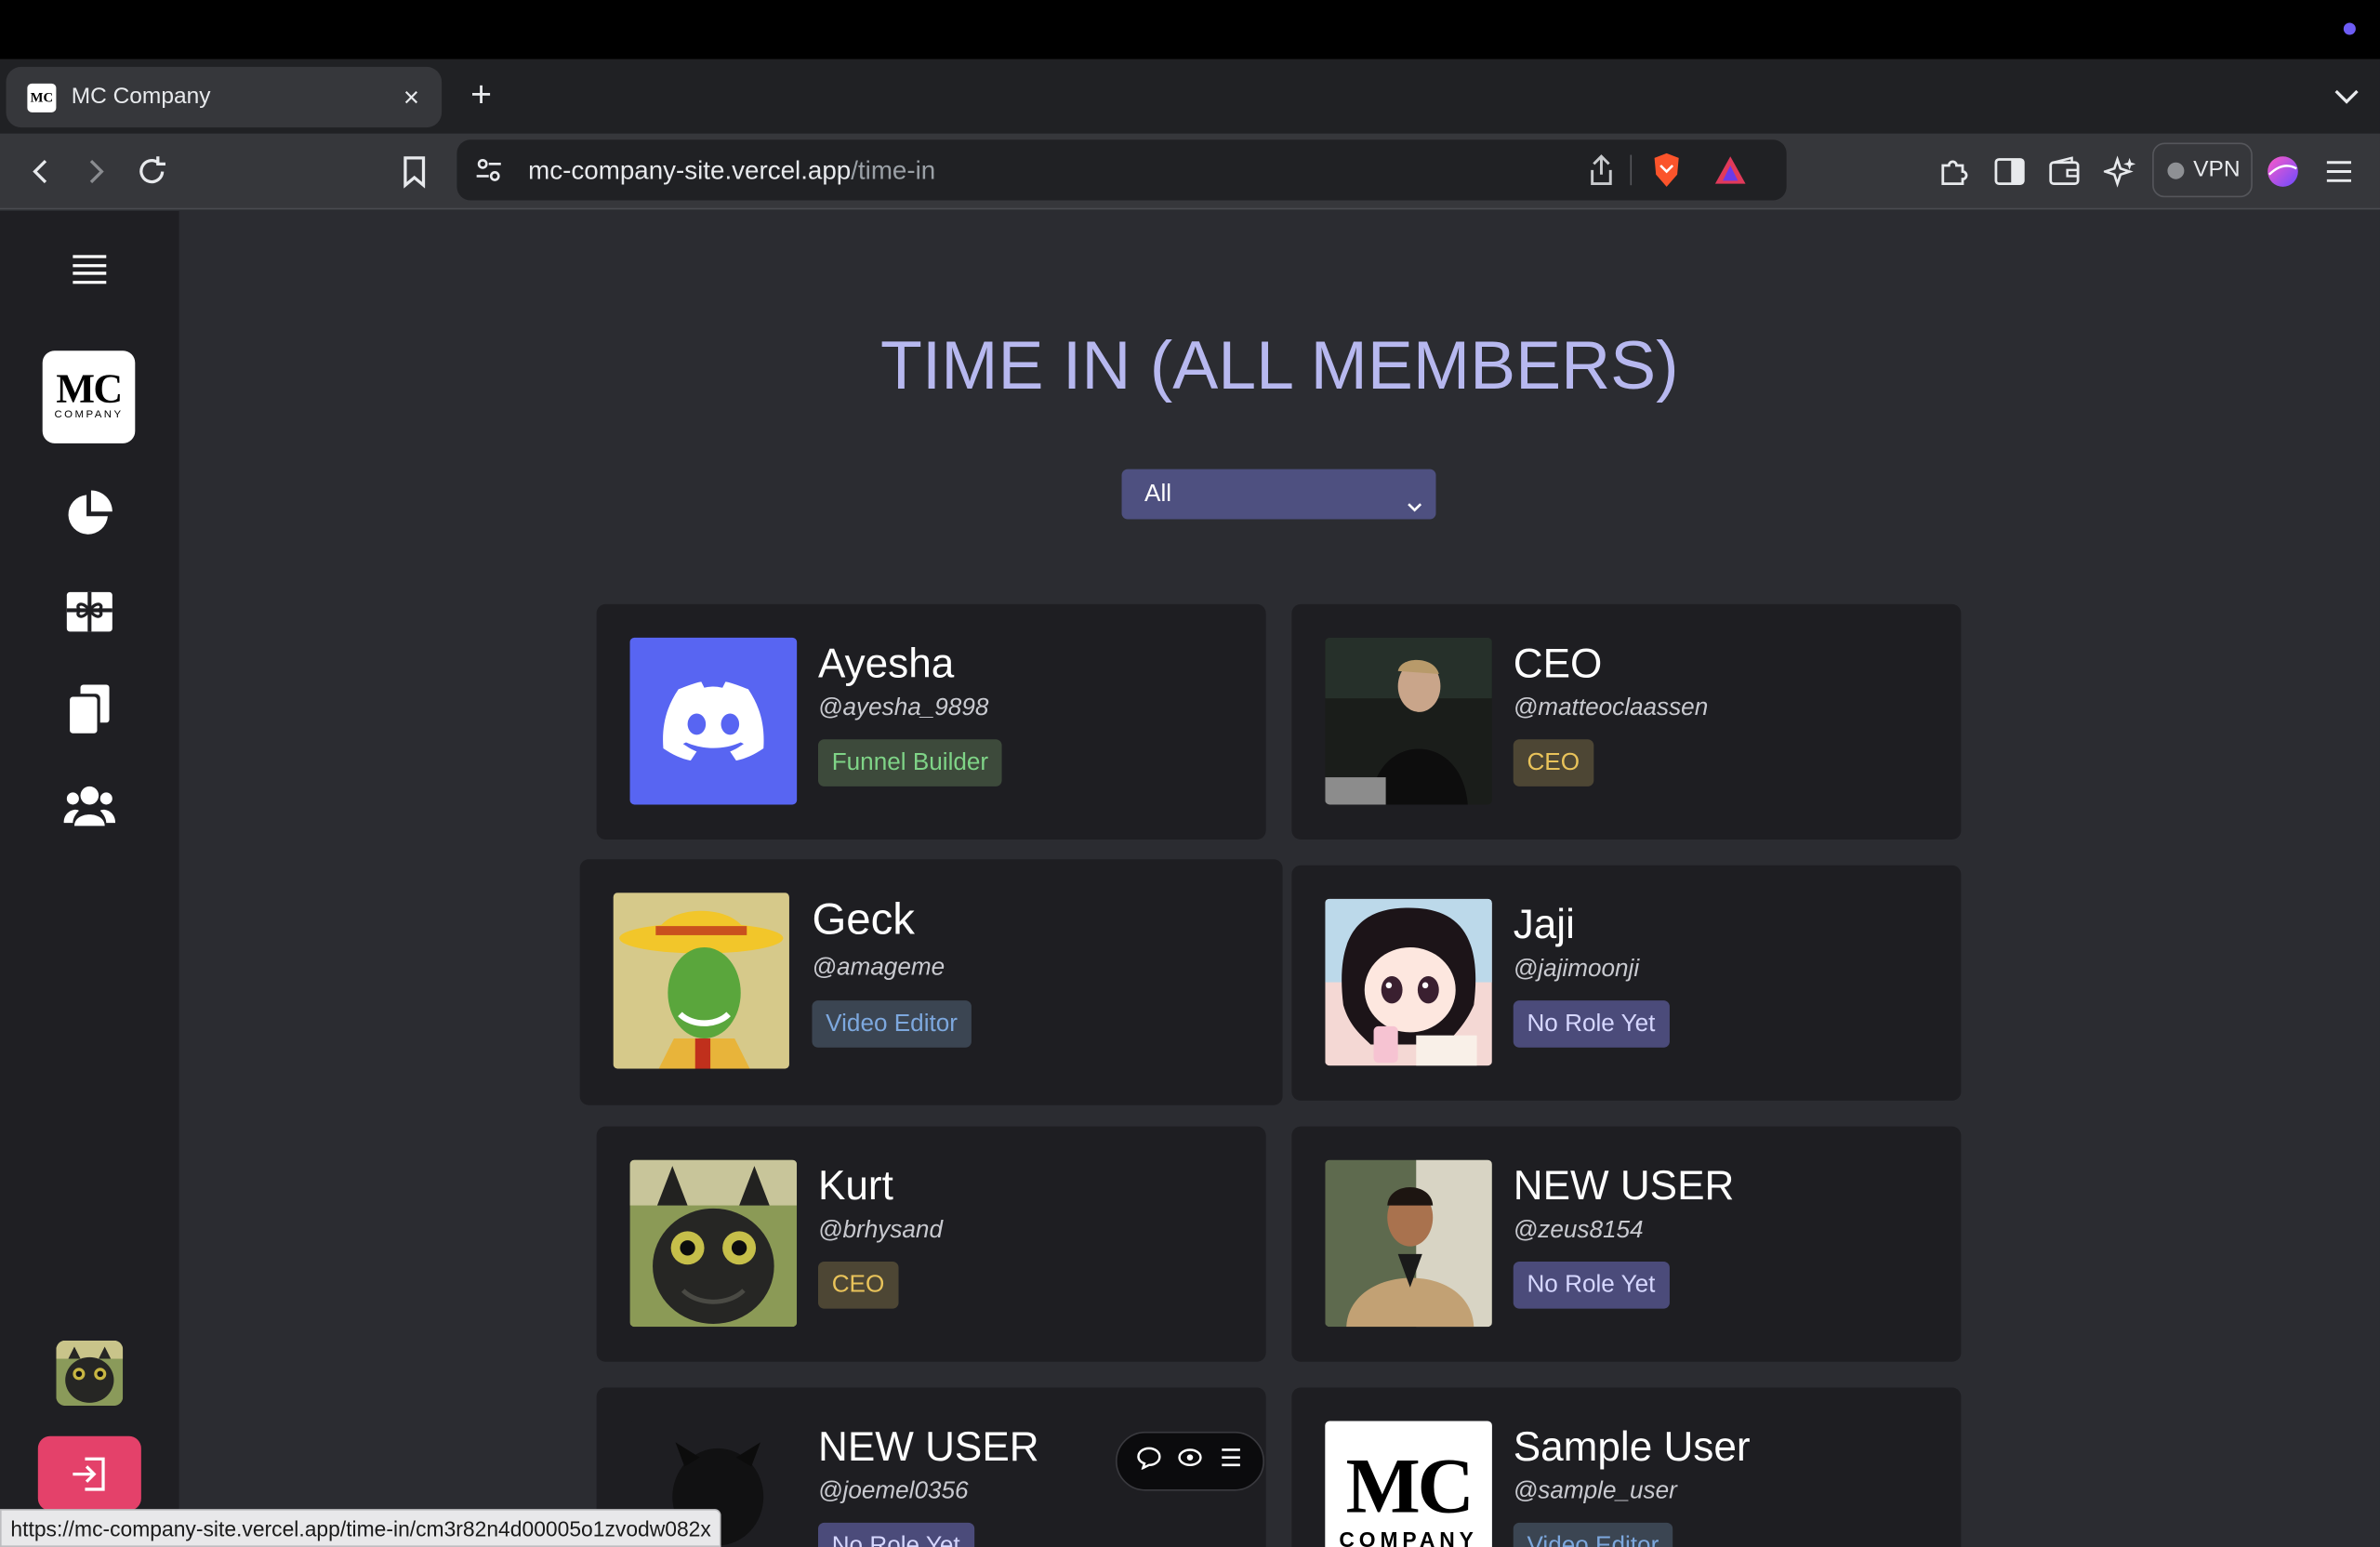 This screenshot has height=1547, width=2380. What do you see at coordinates (1190, 30) in the screenshot?
I see `os-menu-bar` at bounding box center [1190, 30].